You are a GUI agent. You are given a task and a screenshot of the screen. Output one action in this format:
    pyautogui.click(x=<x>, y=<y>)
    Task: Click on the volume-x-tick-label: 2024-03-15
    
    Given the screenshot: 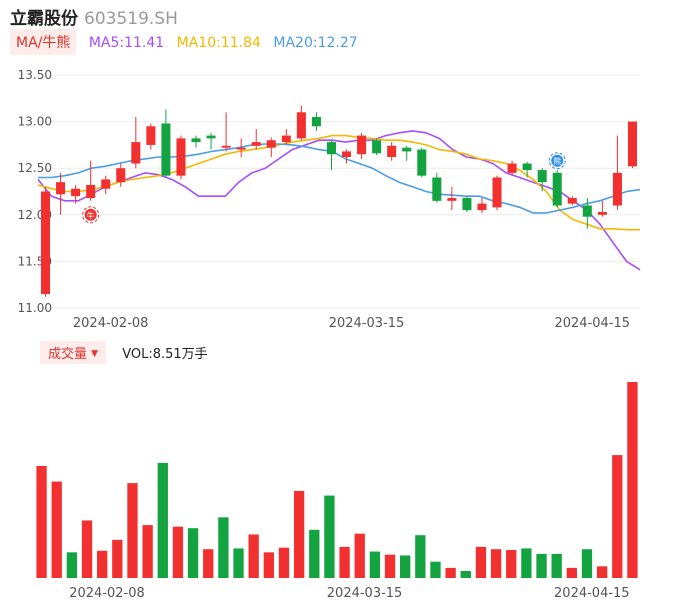 What is the action you would take?
    pyautogui.click(x=365, y=593)
    